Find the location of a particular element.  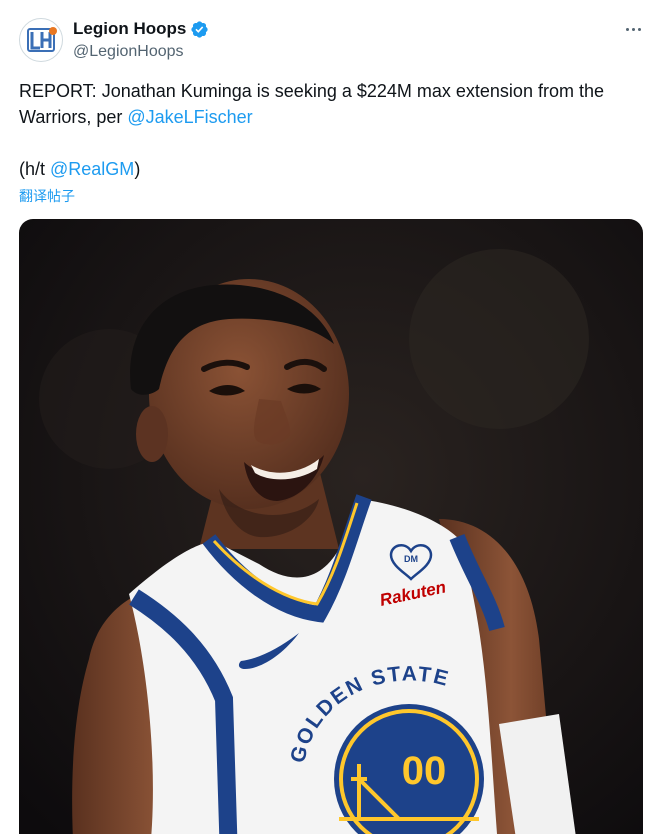

author-avatar is located at coordinates (41, 40).